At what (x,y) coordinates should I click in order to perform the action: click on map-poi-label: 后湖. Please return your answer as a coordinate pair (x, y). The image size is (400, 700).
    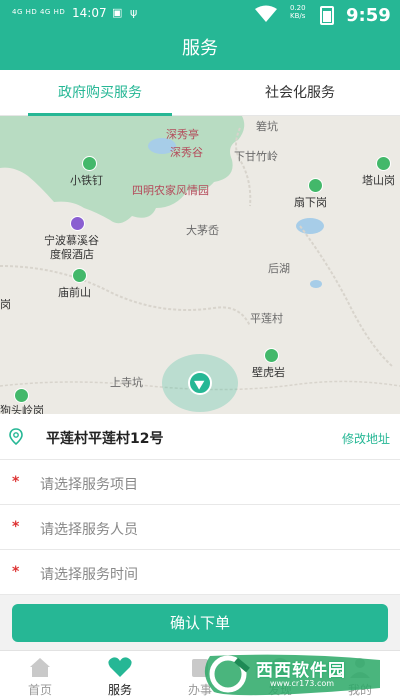
    Looking at the image, I should click on (279, 268).